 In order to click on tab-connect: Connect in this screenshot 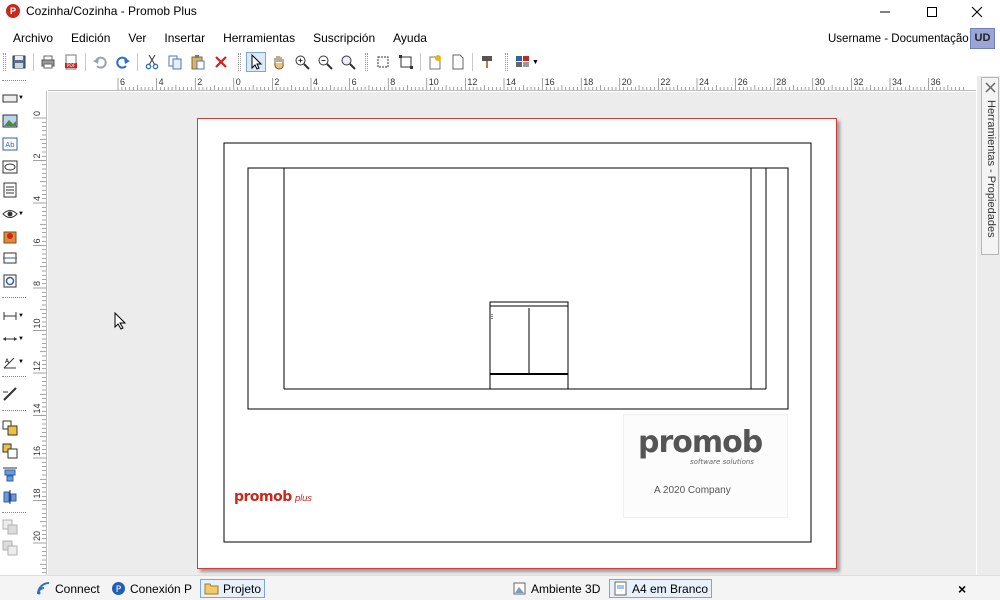, I will do `click(68, 588)`.